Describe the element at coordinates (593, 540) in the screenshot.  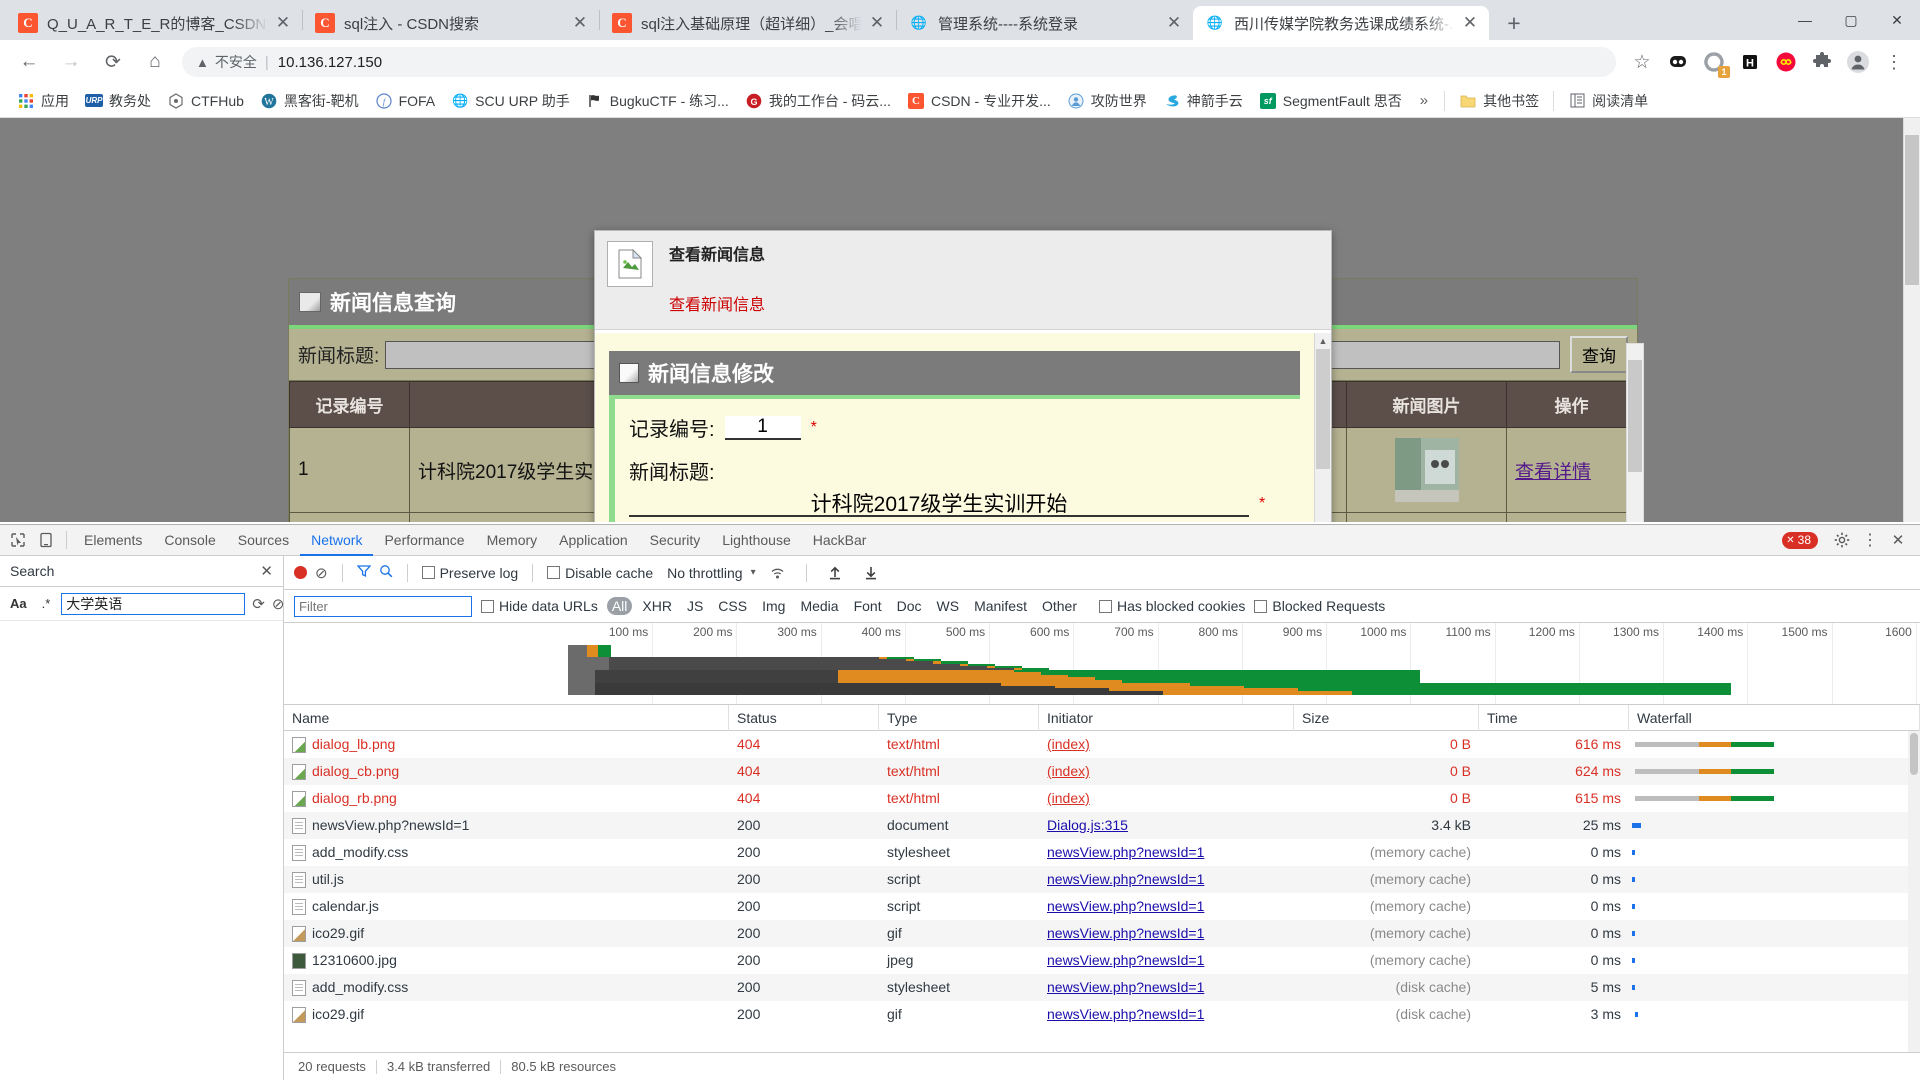
I see `devtools-tab-application: Application` at that location.